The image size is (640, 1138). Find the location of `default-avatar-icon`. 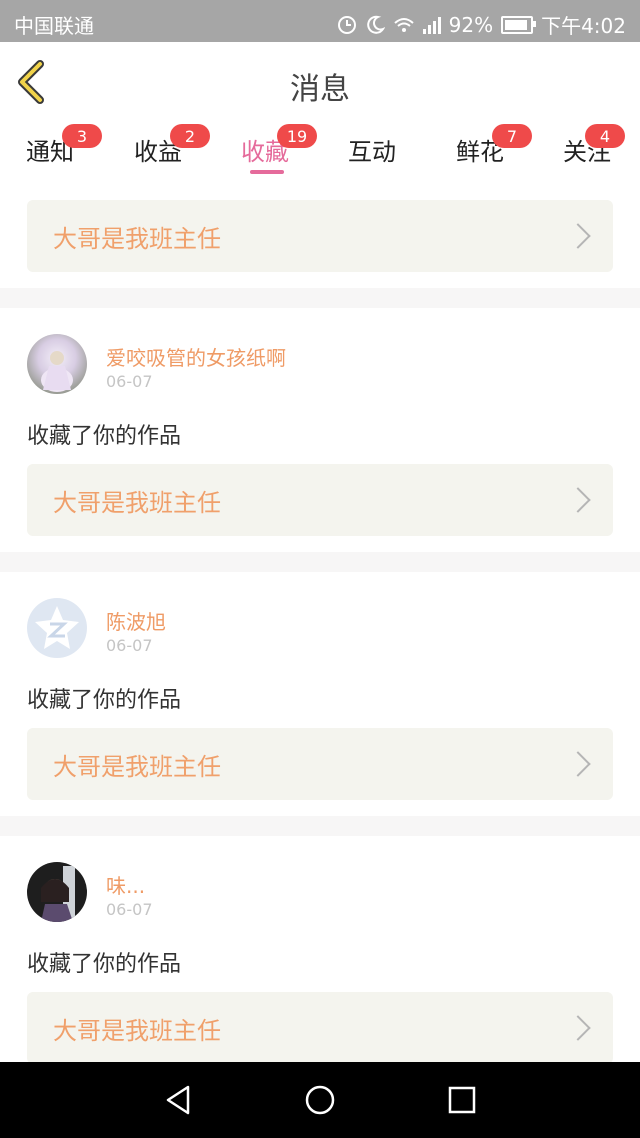

default-avatar-icon is located at coordinates (57, 627).